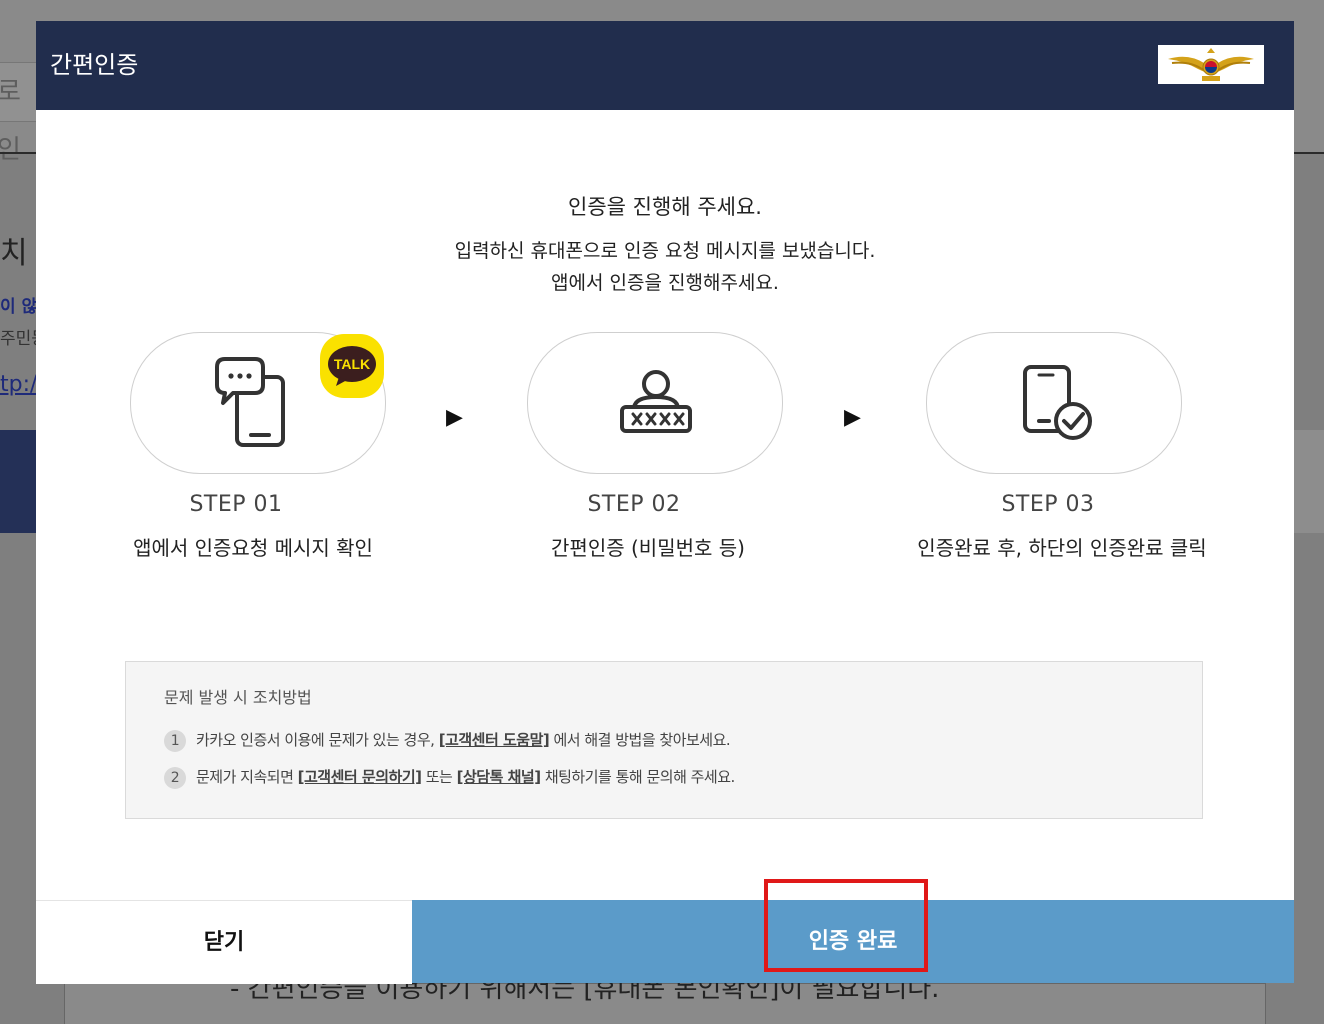 The height and width of the screenshot is (1024, 1324). Describe the element at coordinates (18, 339) in the screenshot. I see `background-text: 주민등` at that location.